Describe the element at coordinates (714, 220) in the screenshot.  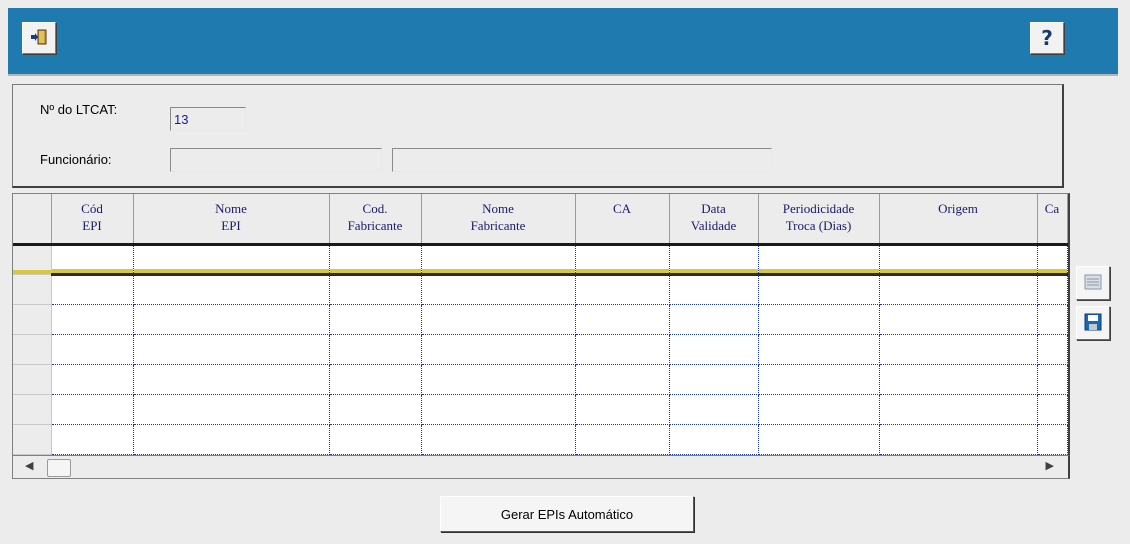
I see `column-header: Data Validade` at that location.